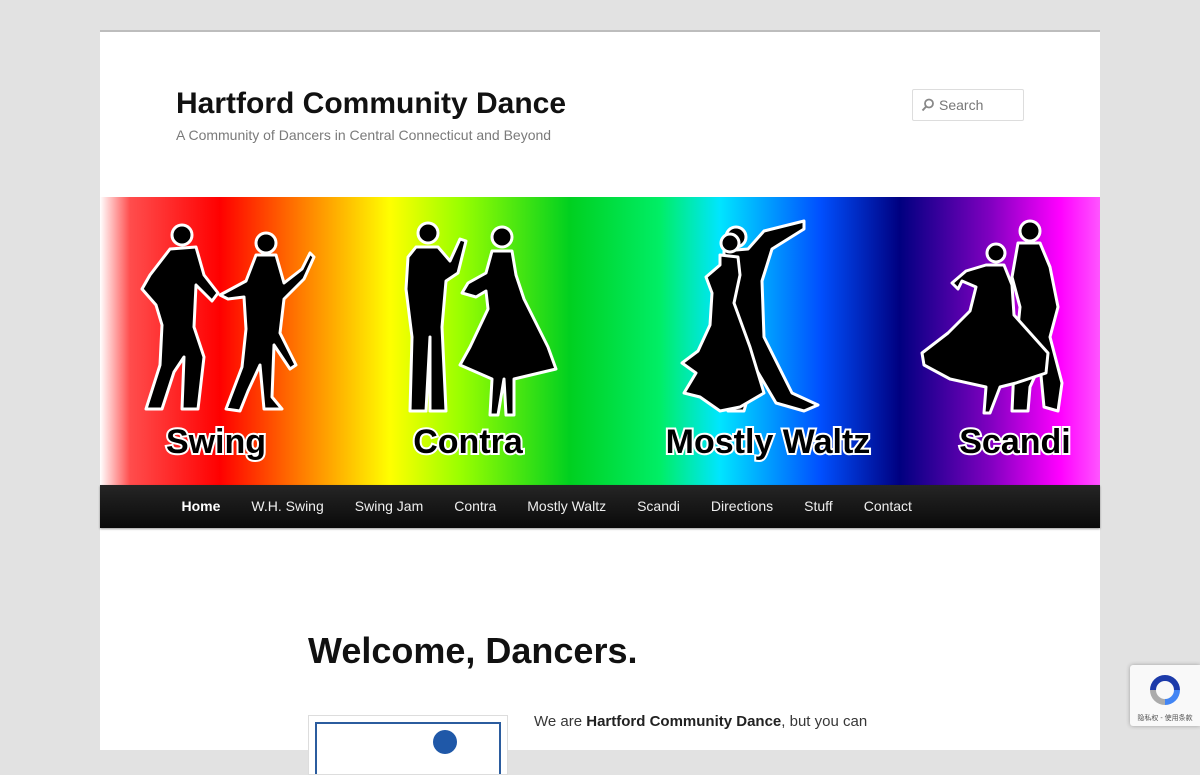  I want to click on recaptcha-icon, so click(1165, 690).